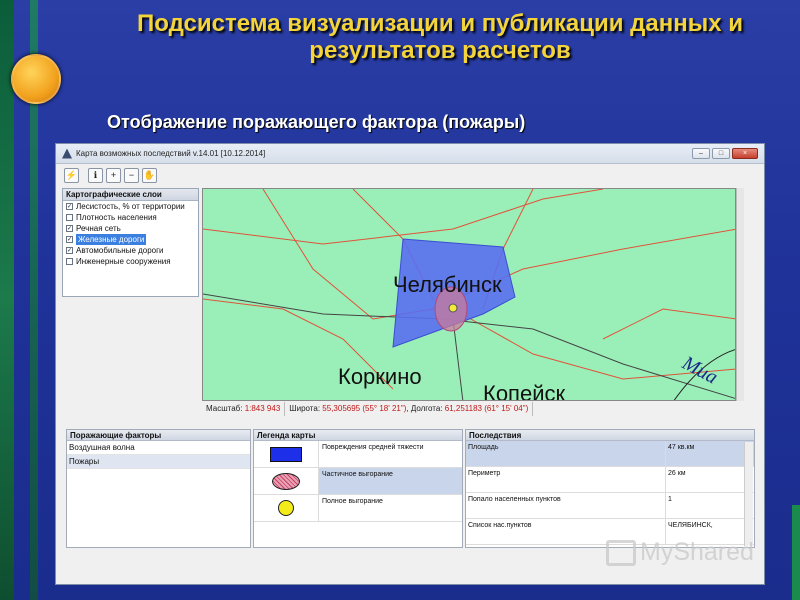 This screenshot has height=600, width=800. Describe the element at coordinates (130, 195) in the screenshot. I see `layers-header: Картографические слои` at that location.